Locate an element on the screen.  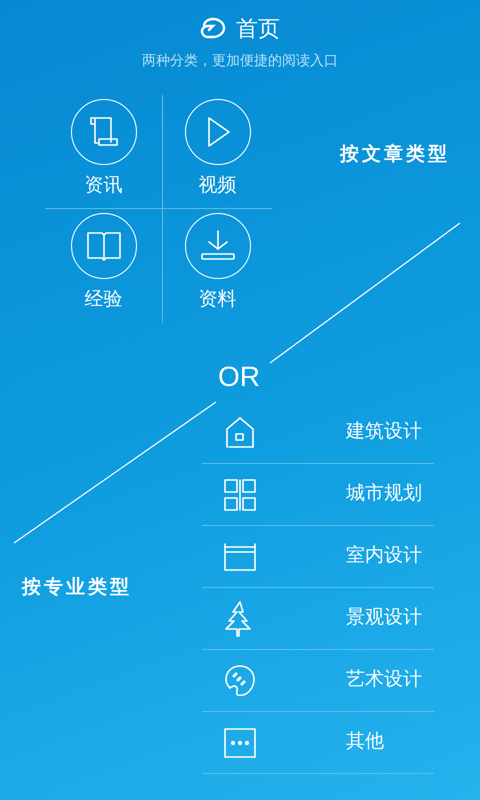
room-icon is located at coordinates (240, 557).